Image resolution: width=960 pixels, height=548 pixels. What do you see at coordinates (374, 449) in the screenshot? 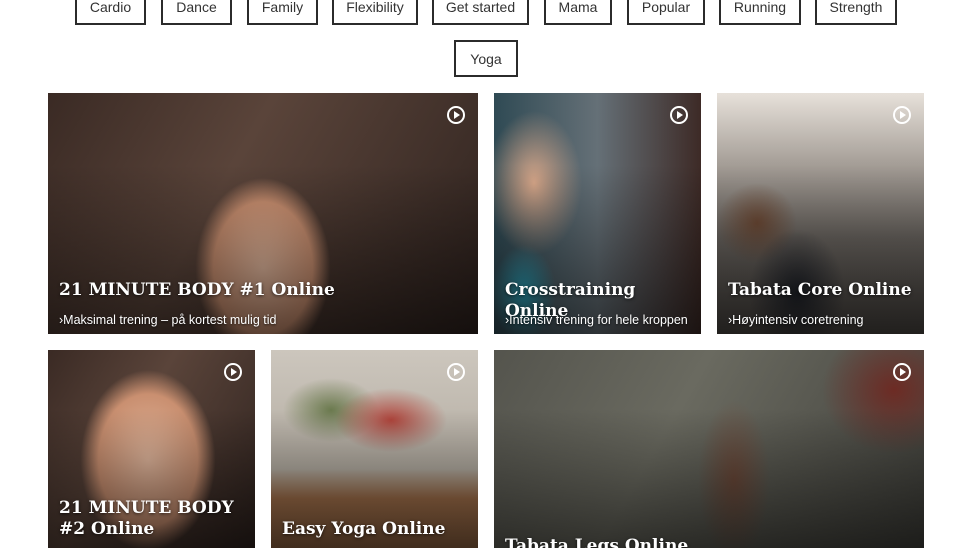
I see `workout-tile-easy-yoga: Easy Yoga Online` at bounding box center [374, 449].